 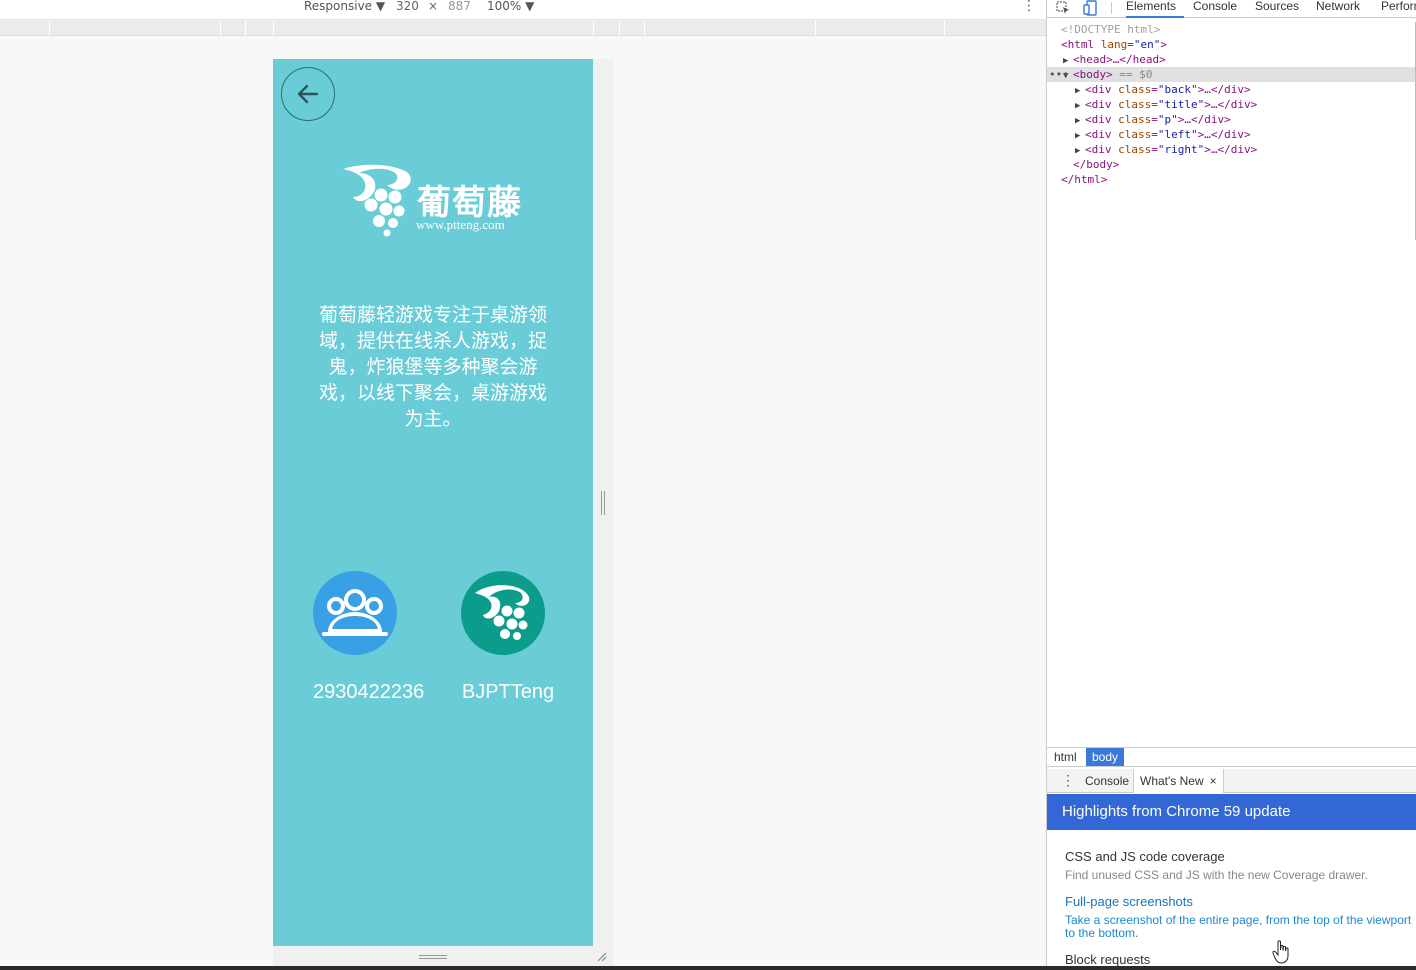 What do you see at coordinates (508, 692) in the screenshot?
I see `wechat-id: BJPTTeng` at bounding box center [508, 692].